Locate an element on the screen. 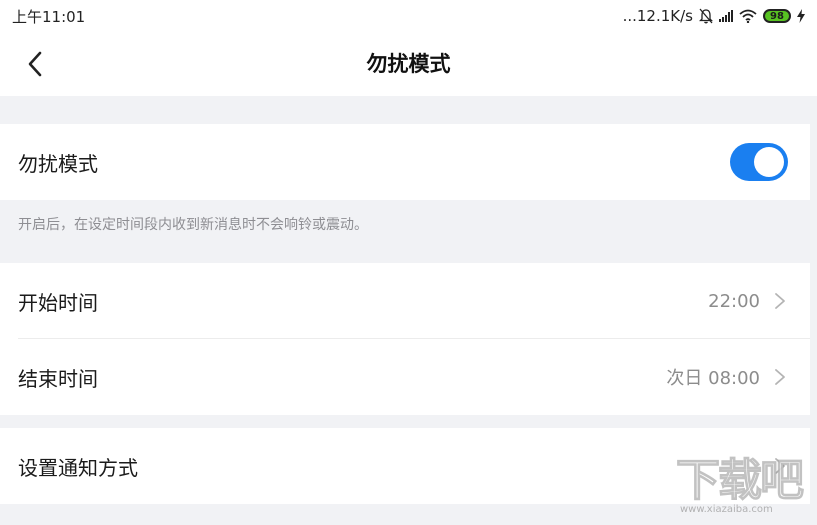  dnd-hint: 开启后，在设定时间段内收到新消息时不会响铃或震动。 is located at coordinates (193, 225).